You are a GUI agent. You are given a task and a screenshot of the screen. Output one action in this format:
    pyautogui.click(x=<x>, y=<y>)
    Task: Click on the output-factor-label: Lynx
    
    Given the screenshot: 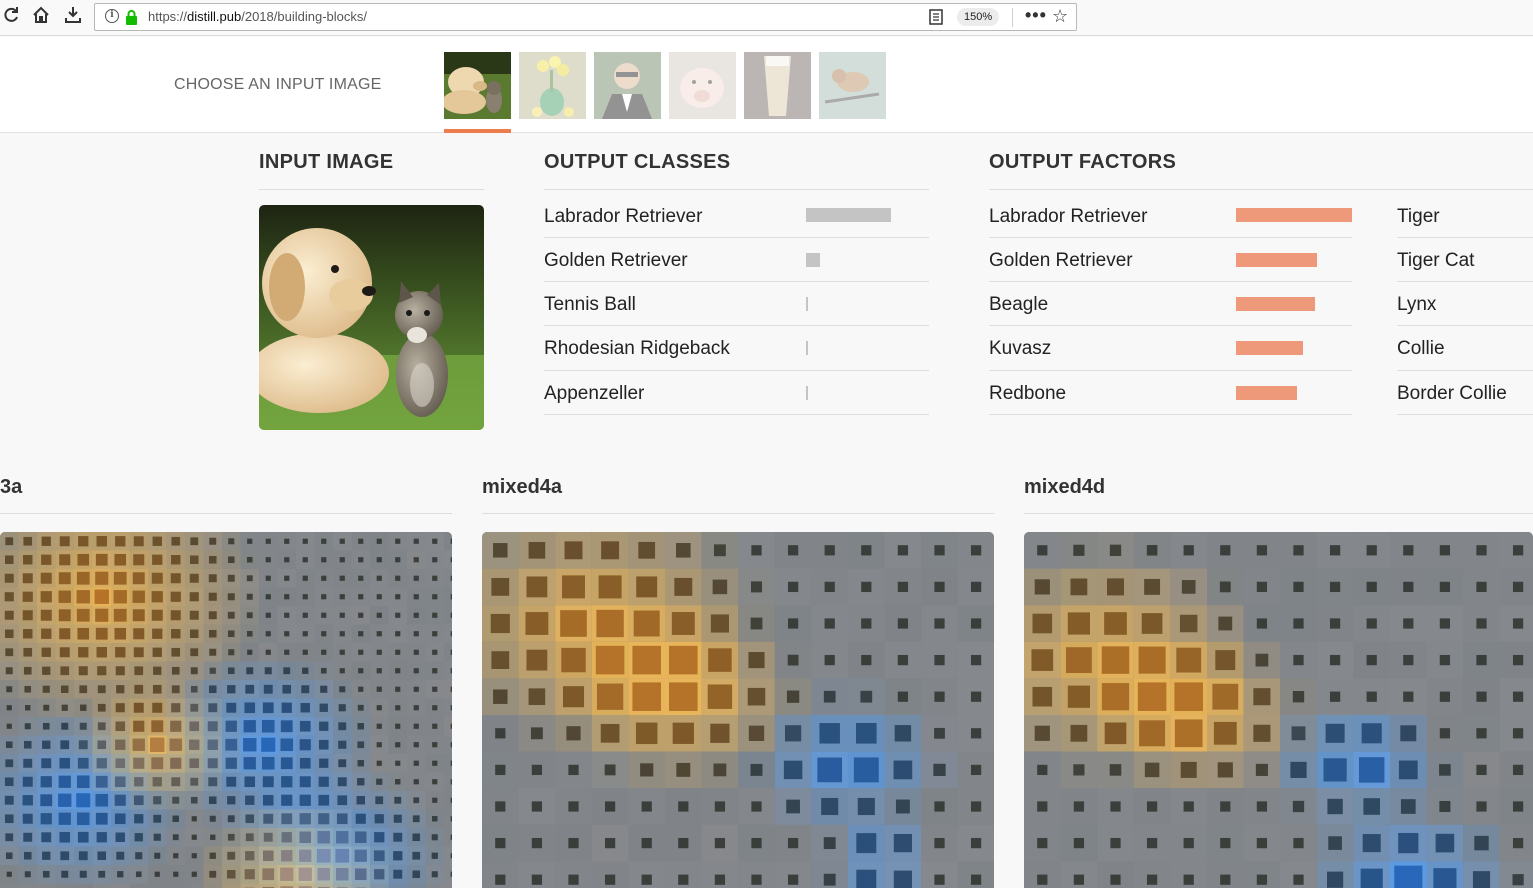 What is the action you would take?
    pyautogui.click(x=1416, y=305)
    